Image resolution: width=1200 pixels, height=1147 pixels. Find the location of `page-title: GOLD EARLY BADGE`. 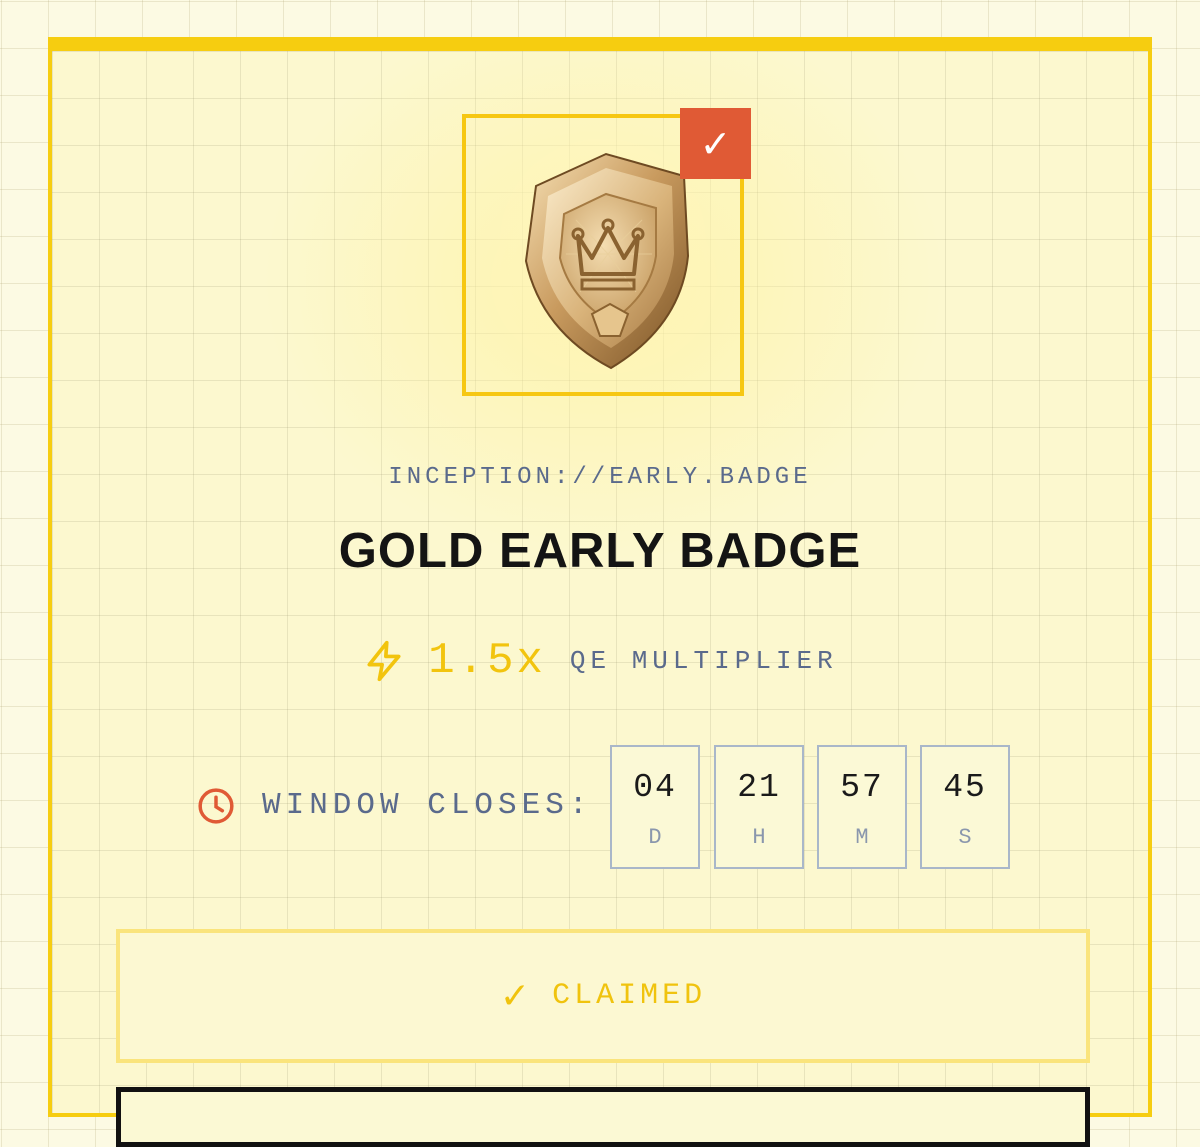

page-title: GOLD EARLY BADGE is located at coordinates (600, 551).